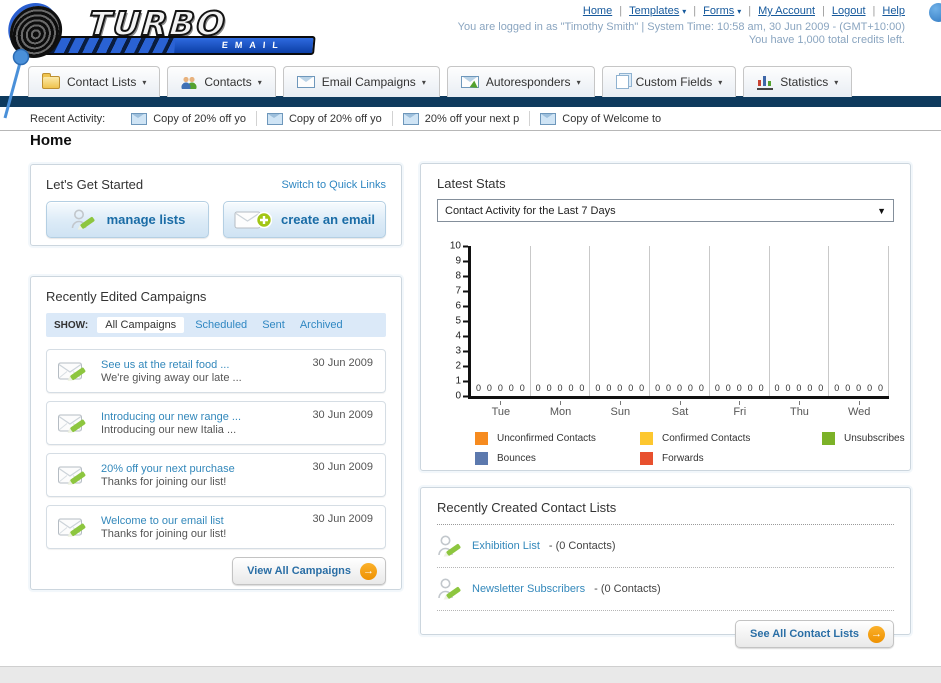  Describe the element at coordinates (814, 634) in the screenshot. I see `see-all-contact-lists-button: See All Contact Lists →` at that location.